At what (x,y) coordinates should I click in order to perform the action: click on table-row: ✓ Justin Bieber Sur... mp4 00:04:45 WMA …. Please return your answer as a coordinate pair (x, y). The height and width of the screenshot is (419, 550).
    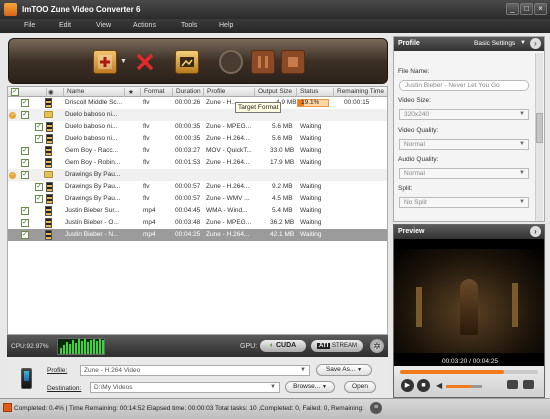
    Looking at the image, I should click on (197, 211).